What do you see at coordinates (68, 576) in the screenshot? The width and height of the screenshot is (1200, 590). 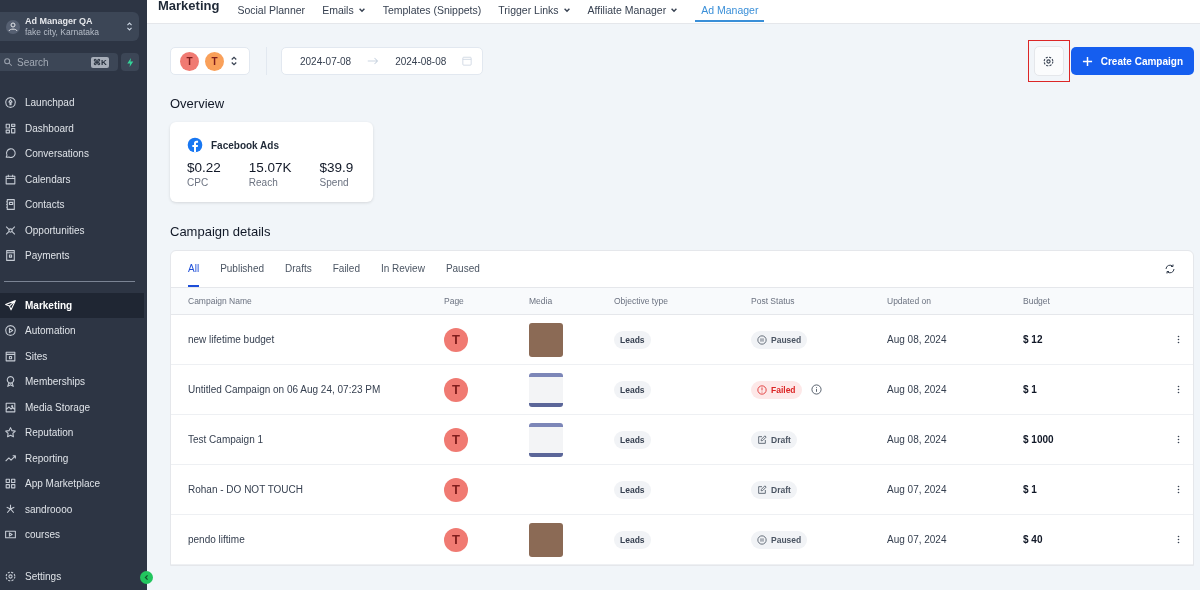 I see `settings-item: Settings` at bounding box center [68, 576].